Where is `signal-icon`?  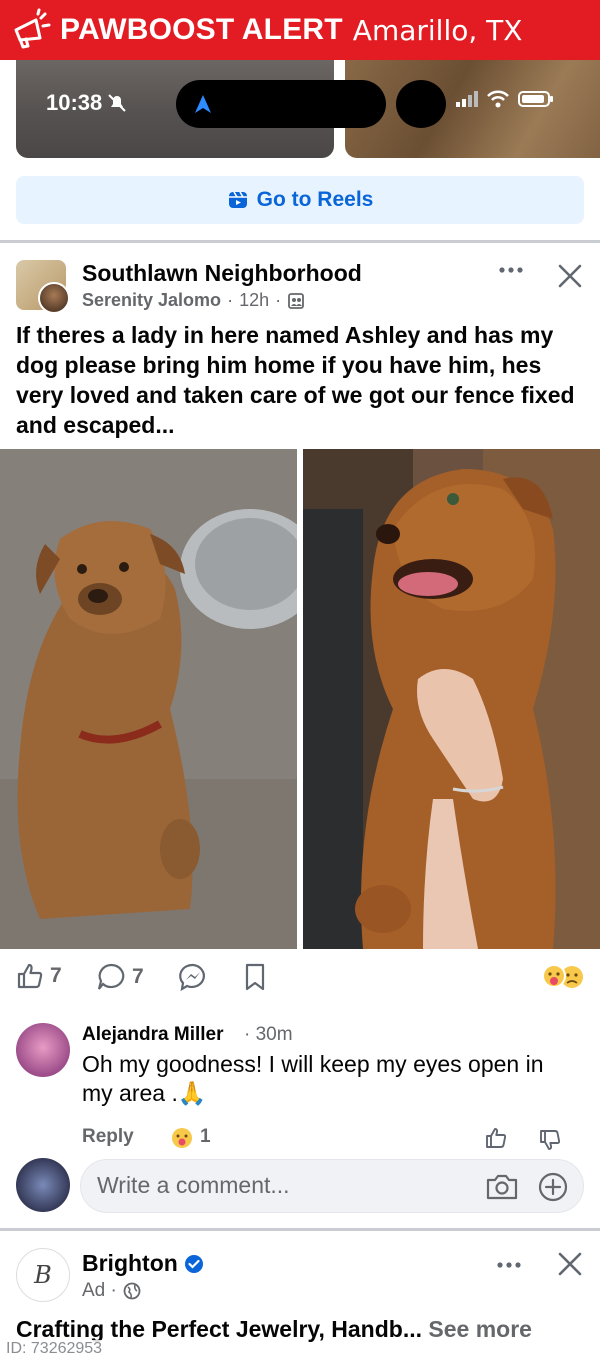 signal-icon is located at coordinates (467, 99).